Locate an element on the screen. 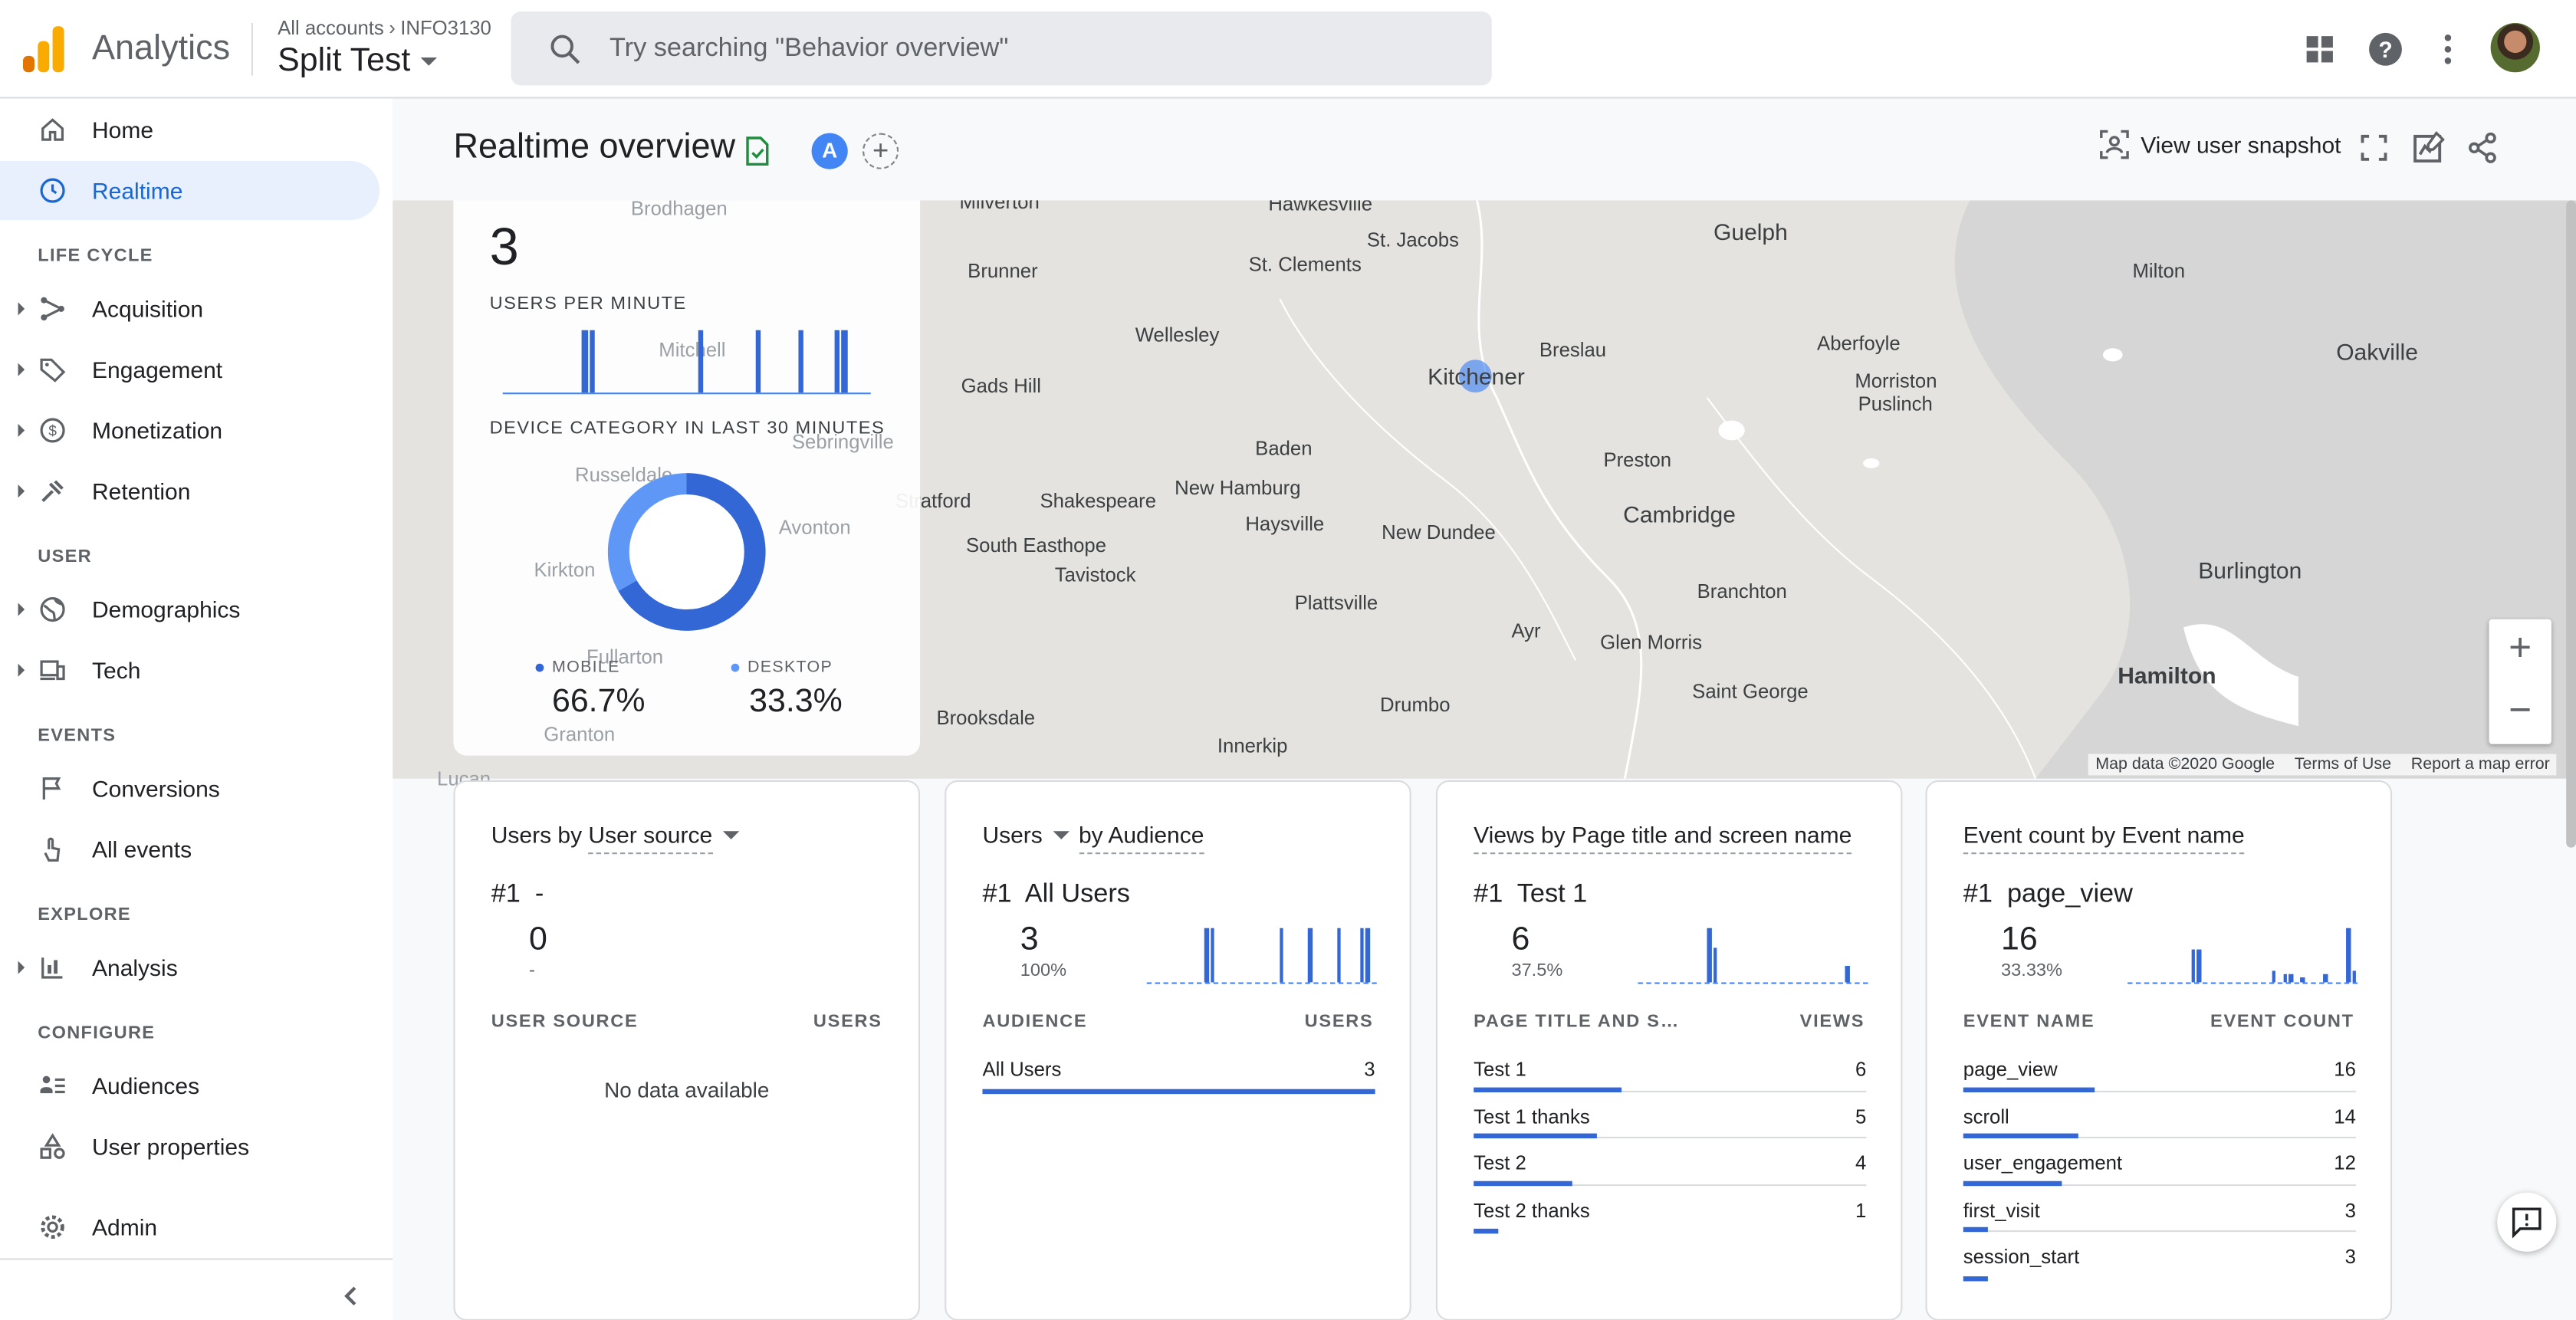 Image resolution: width=2576 pixels, height=1320 pixels. breadcrumb-root: All accounts is located at coordinates (331, 27).